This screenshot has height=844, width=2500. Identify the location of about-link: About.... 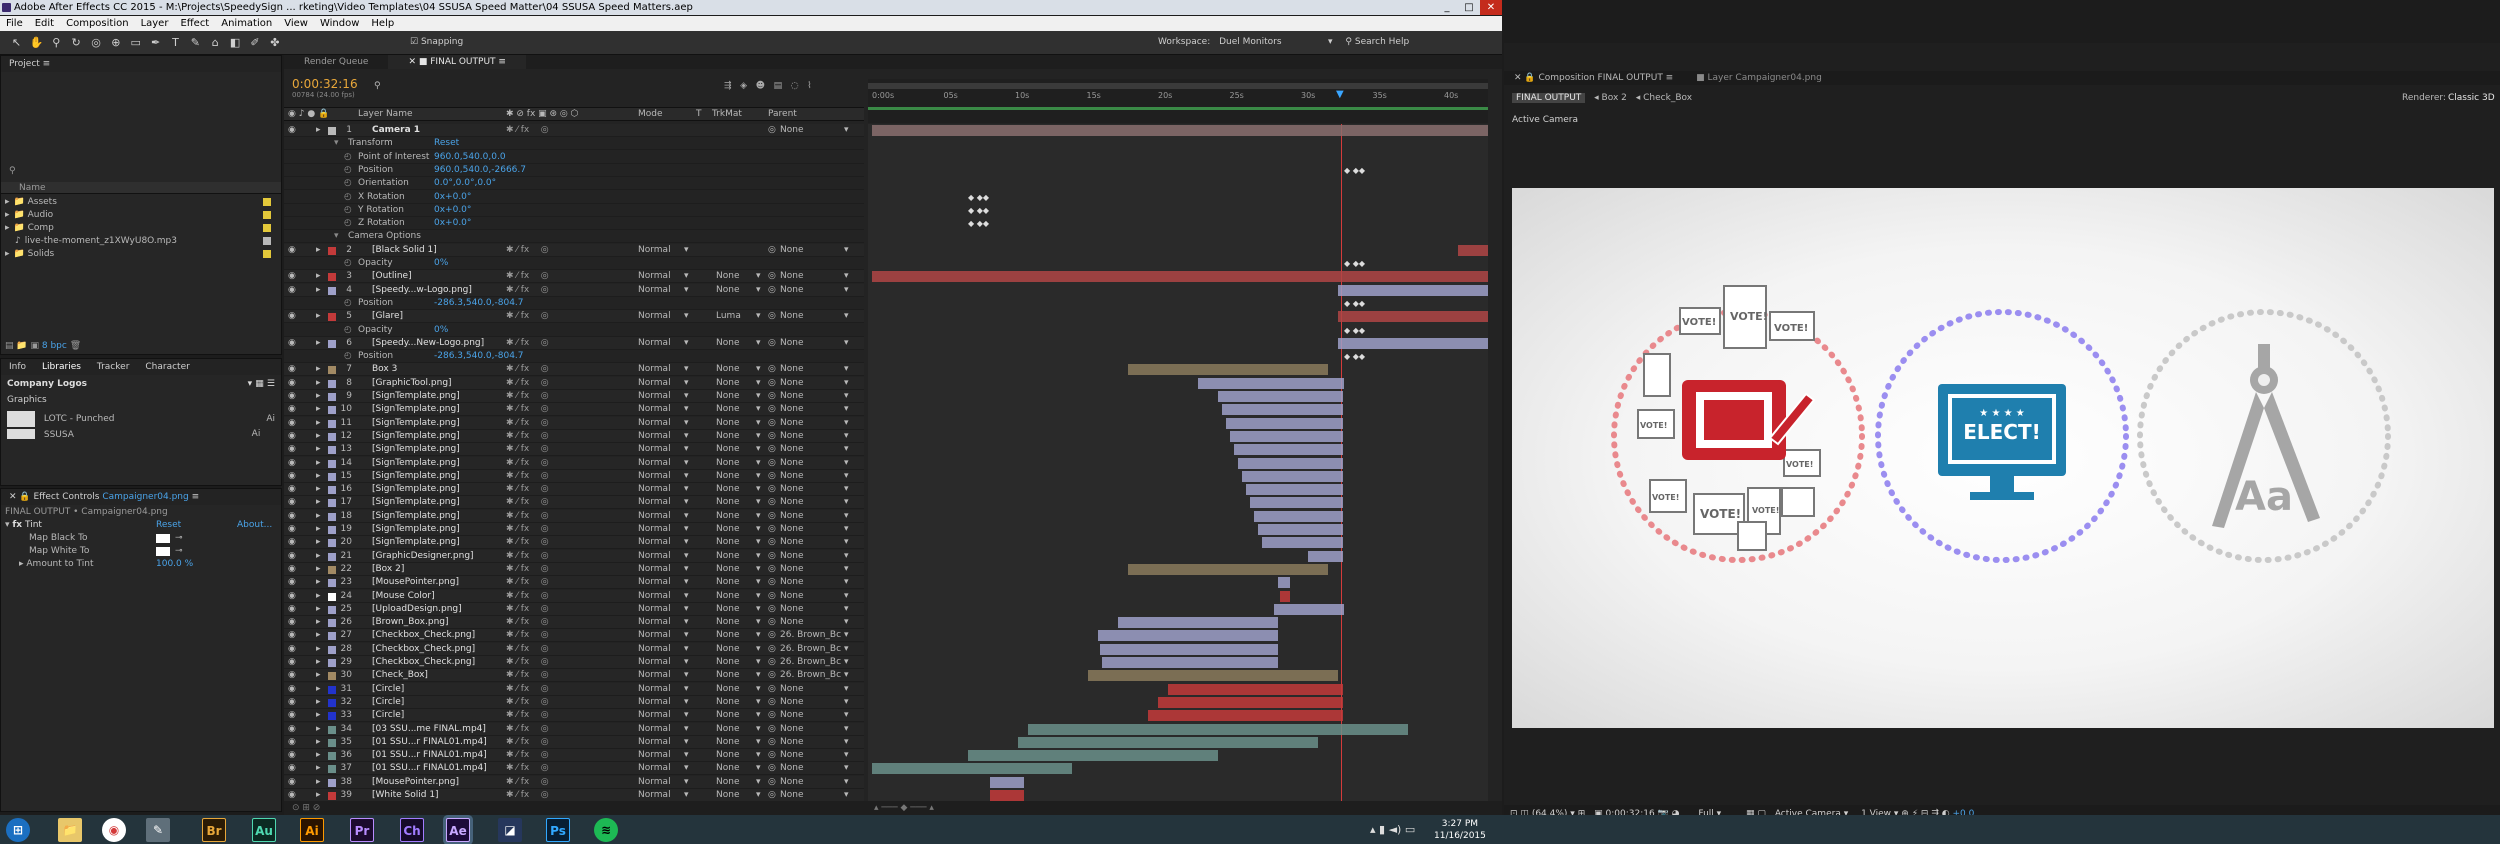
(254, 525).